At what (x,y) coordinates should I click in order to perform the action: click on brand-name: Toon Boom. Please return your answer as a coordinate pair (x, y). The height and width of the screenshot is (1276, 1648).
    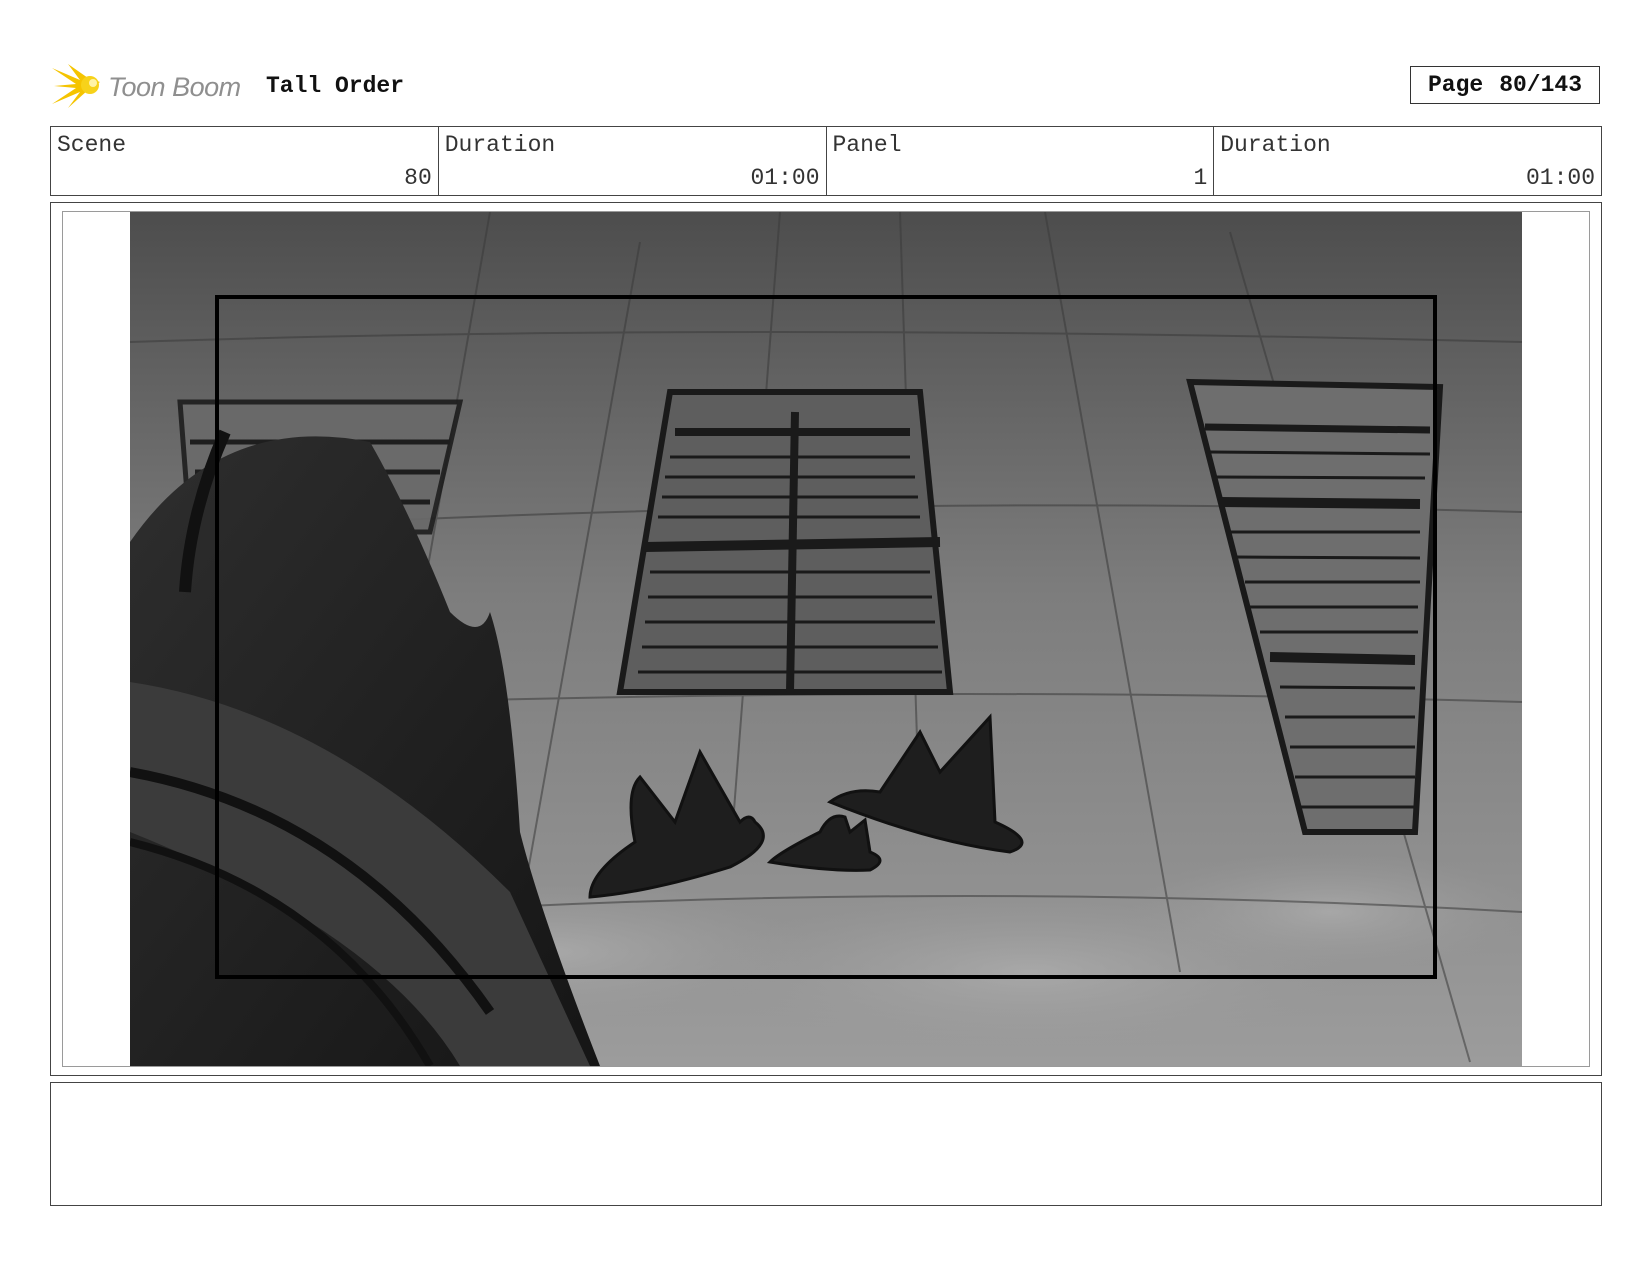
    Looking at the image, I should click on (174, 87).